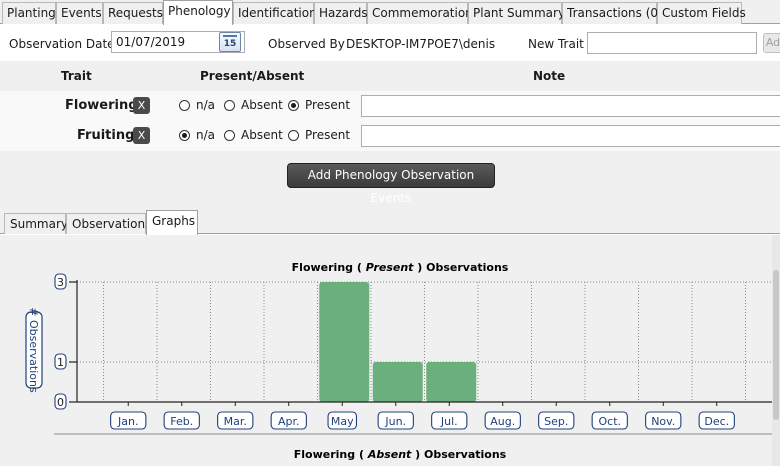 The width and height of the screenshot is (780, 466). Describe the element at coordinates (549, 76) in the screenshot. I see `note-header: Note` at that location.